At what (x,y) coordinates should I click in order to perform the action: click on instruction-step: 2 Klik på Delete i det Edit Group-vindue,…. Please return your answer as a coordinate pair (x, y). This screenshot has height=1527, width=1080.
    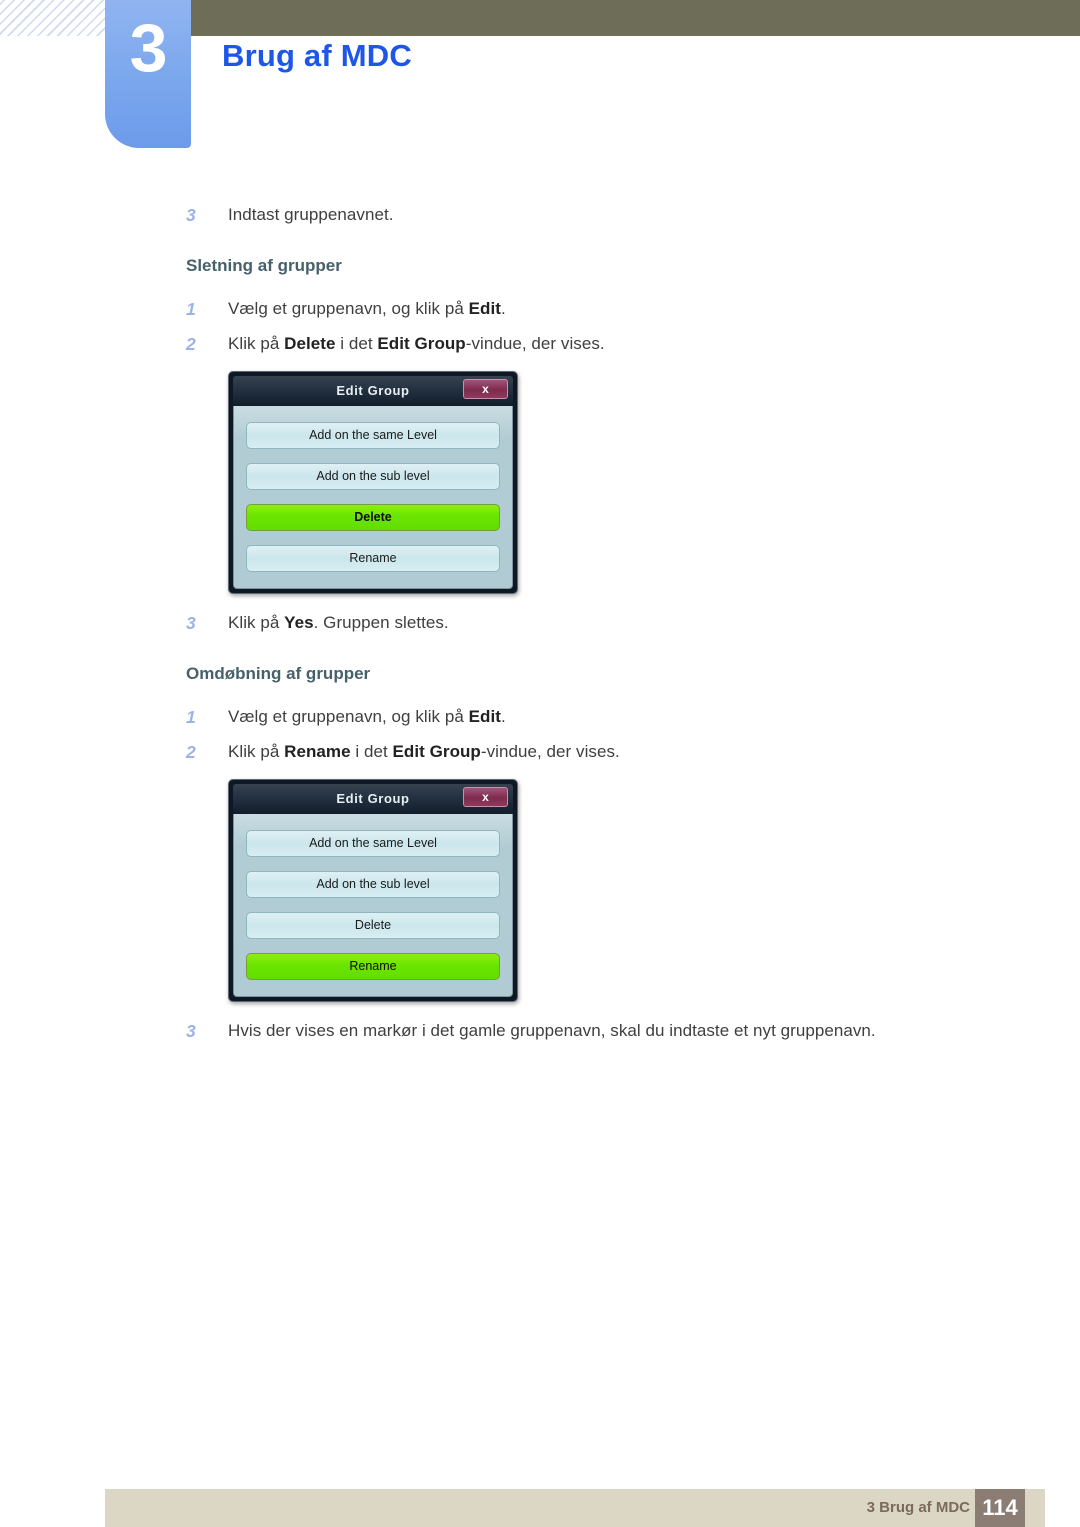
    Looking at the image, I should click on (540, 344).